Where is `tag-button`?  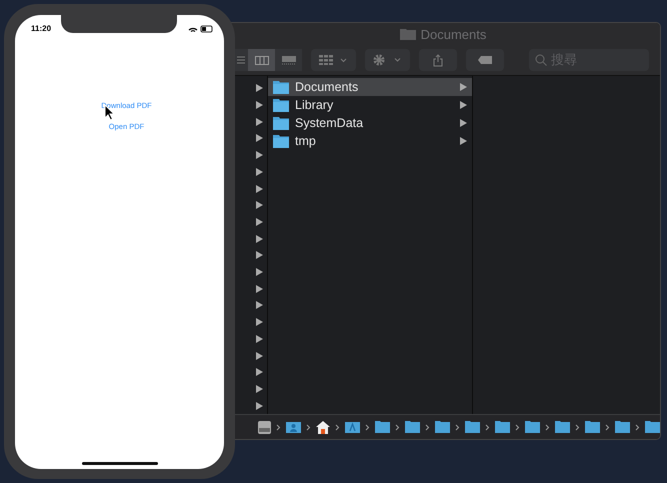 tag-button is located at coordinates (485, 60).